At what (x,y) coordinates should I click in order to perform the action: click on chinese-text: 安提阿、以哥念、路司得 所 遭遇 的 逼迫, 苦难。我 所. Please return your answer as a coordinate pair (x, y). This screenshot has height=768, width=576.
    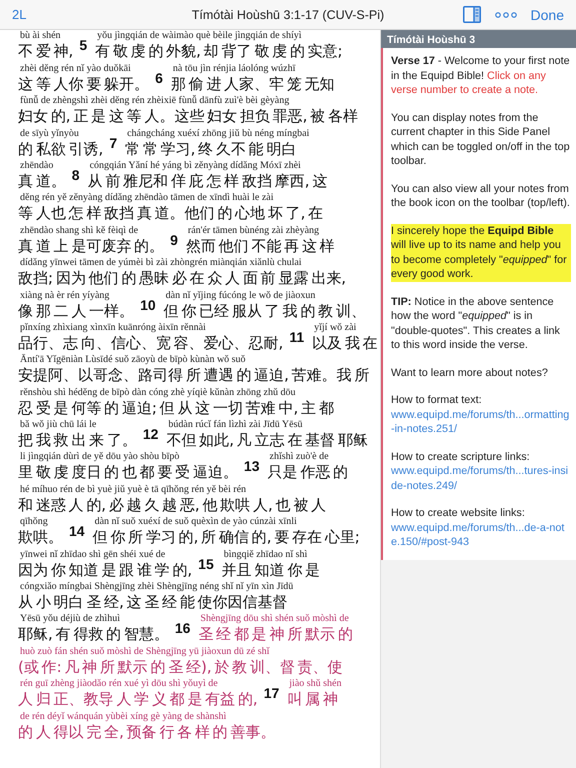
    Looking at the image, I should click on (194, 375).